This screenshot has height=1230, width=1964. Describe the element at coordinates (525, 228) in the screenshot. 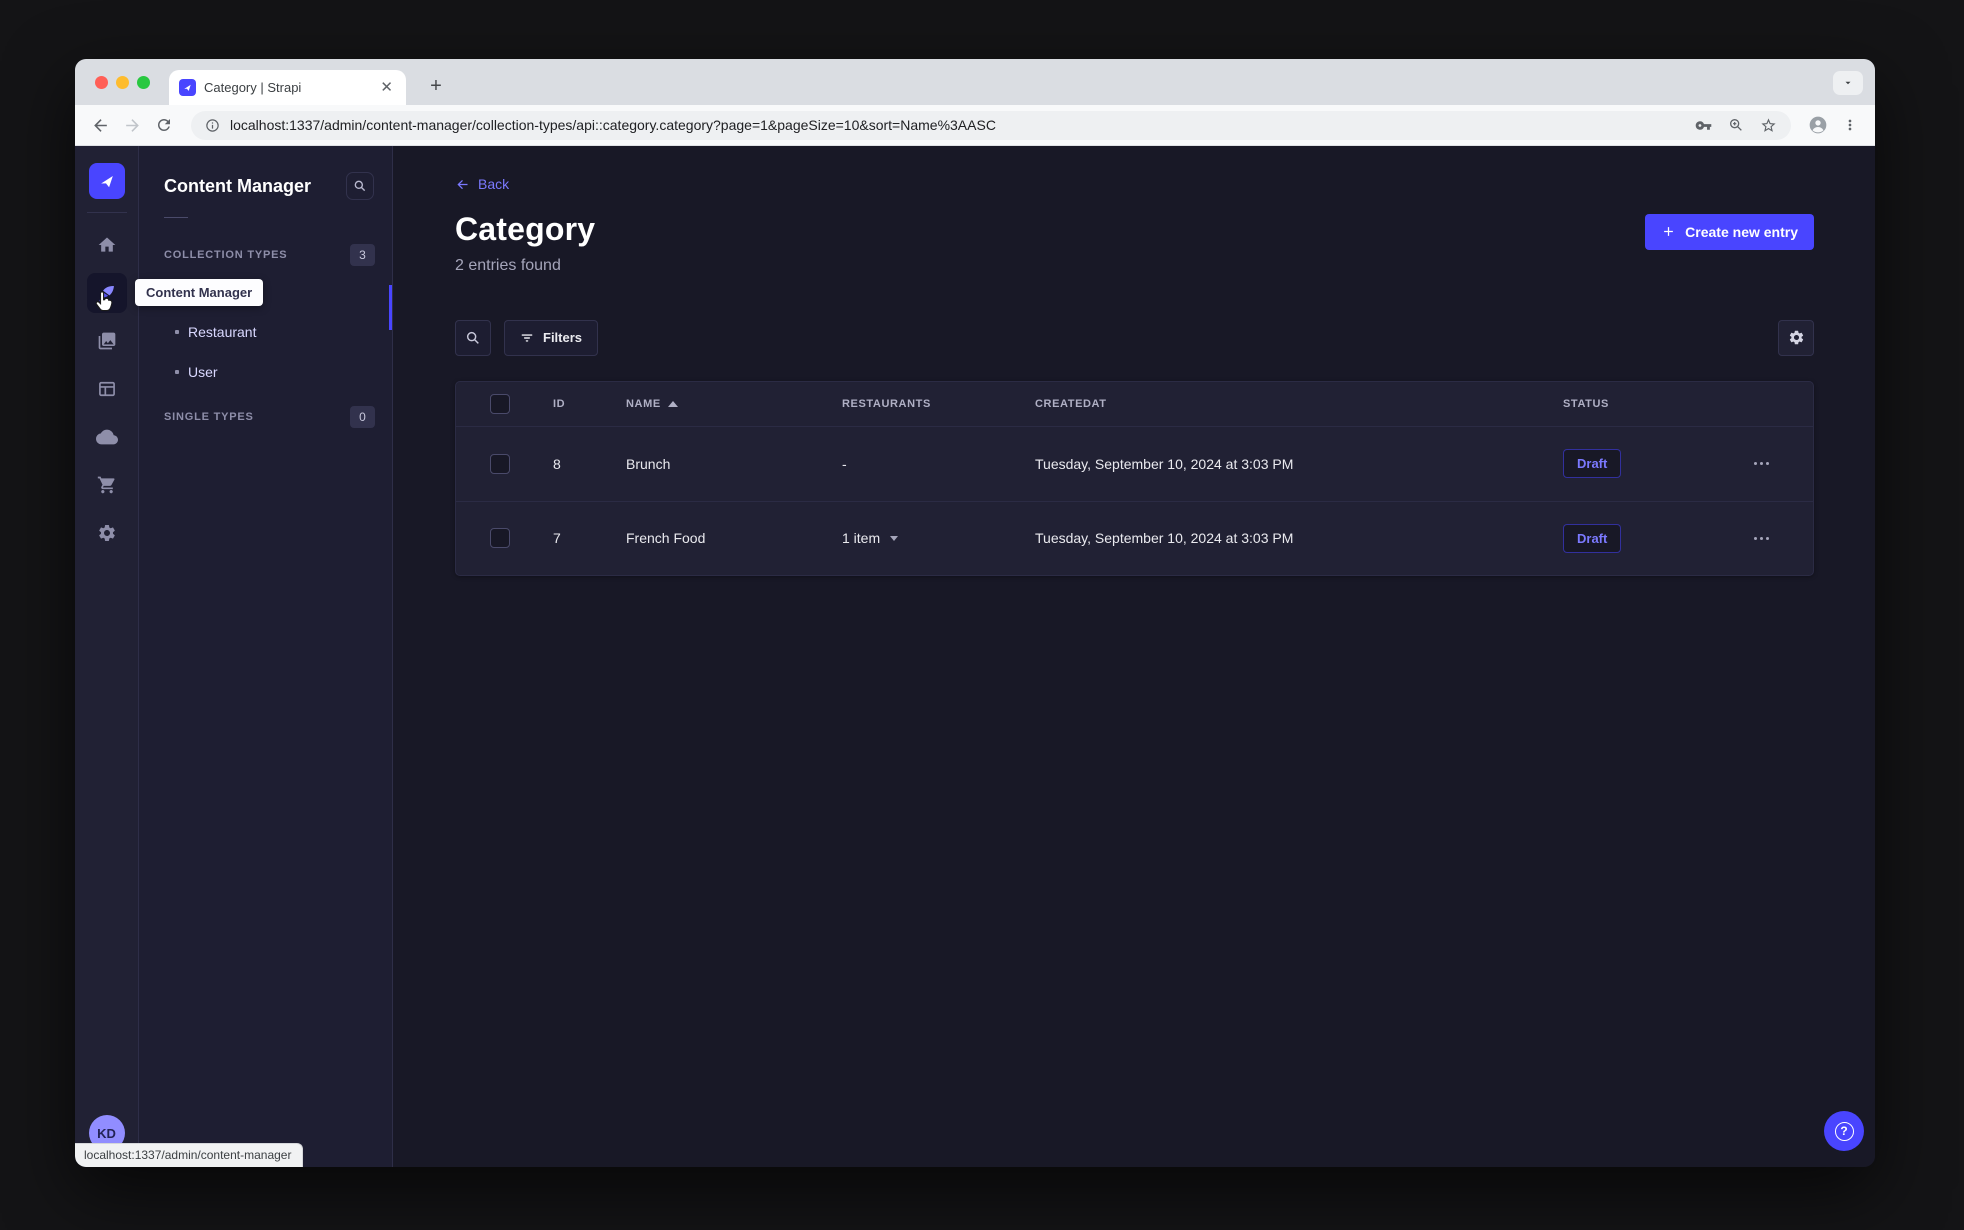

I see `page-title: Category` at that location.